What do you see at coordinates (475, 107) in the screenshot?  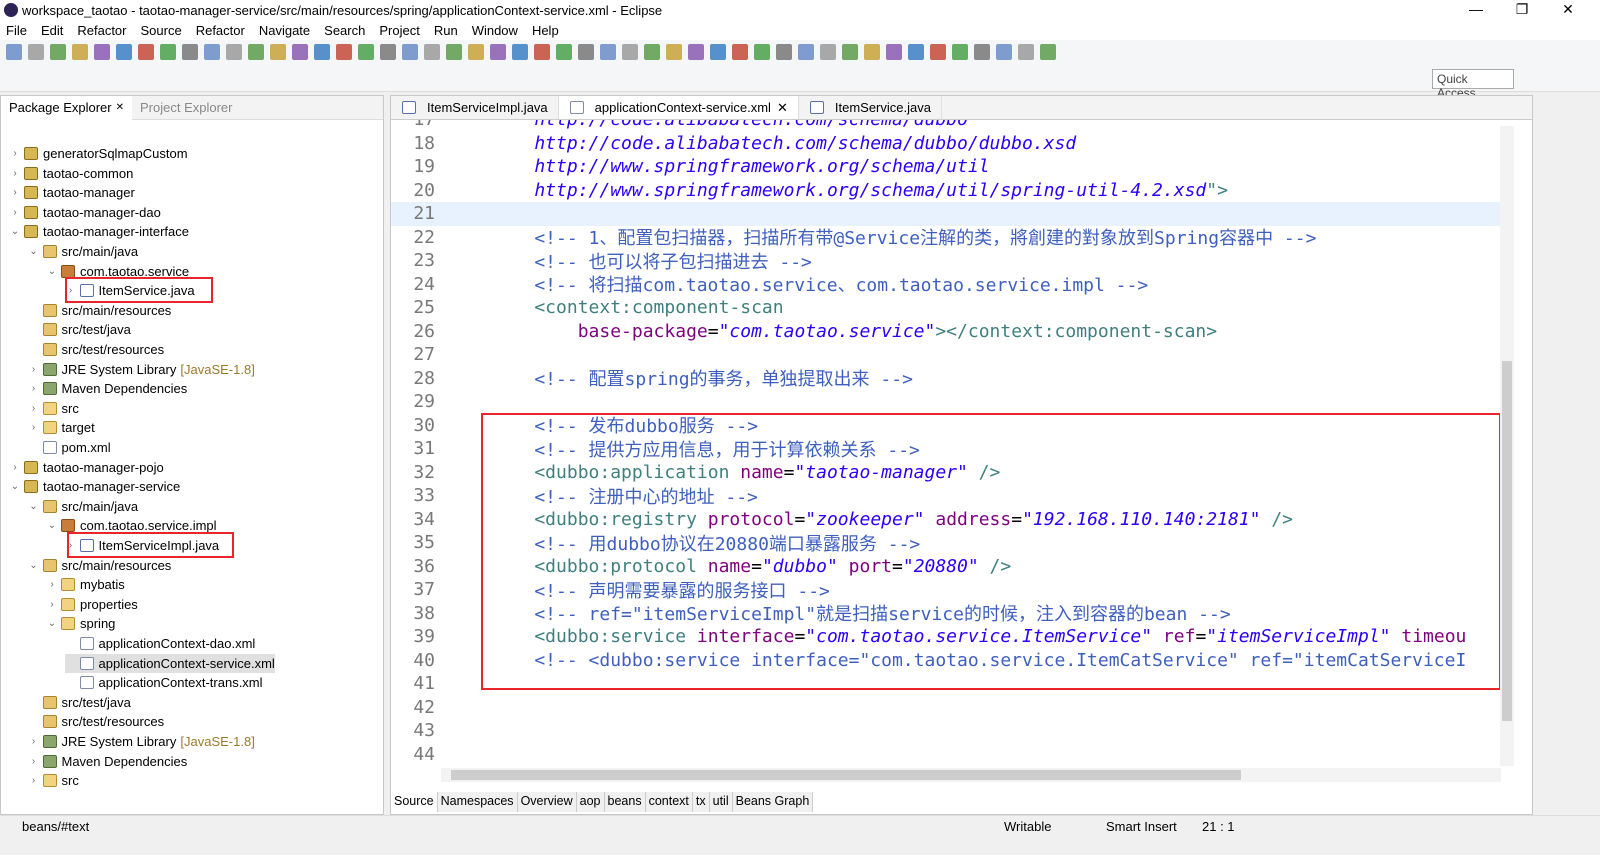 I see `editor-tab: ItemServiceImpl.java` at bounding box center [475, 107].